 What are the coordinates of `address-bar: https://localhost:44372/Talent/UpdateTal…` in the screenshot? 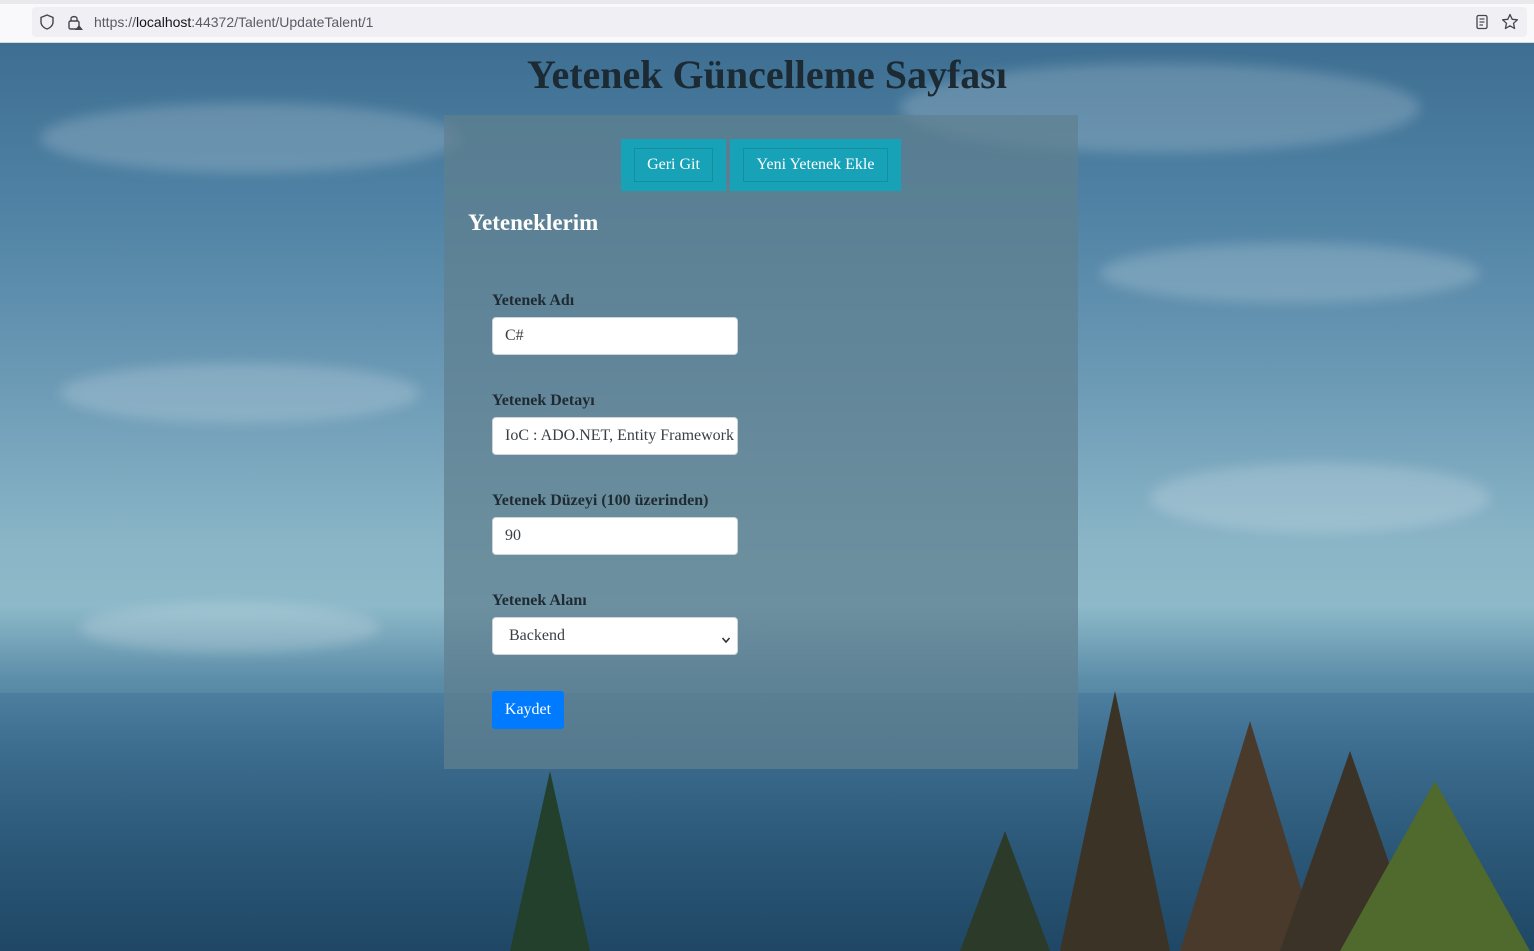 It's located at (779, 22).